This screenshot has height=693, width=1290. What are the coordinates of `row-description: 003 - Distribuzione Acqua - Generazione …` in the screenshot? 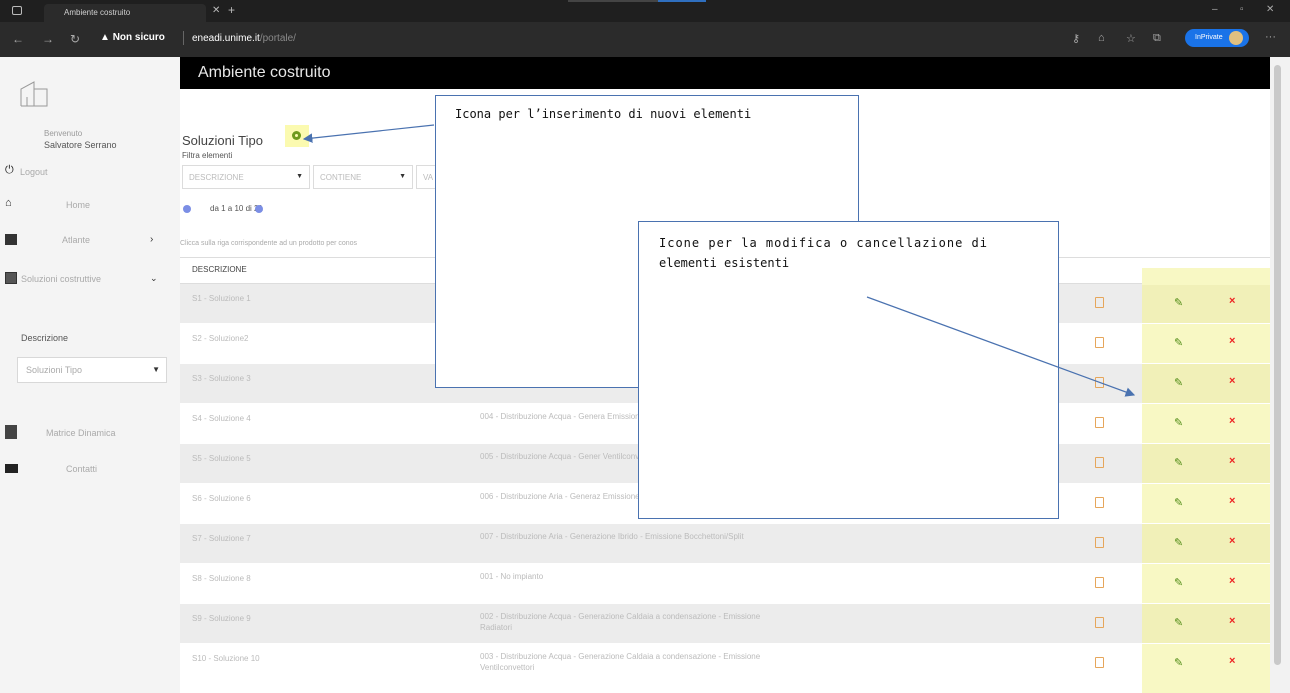 It's located at (620, 662).